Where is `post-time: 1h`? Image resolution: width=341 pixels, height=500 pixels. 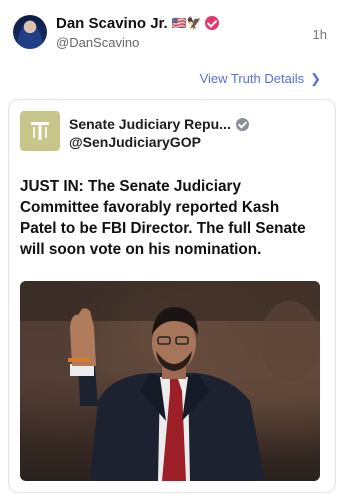 post-time: 1h is located at coordinates (319, 34).